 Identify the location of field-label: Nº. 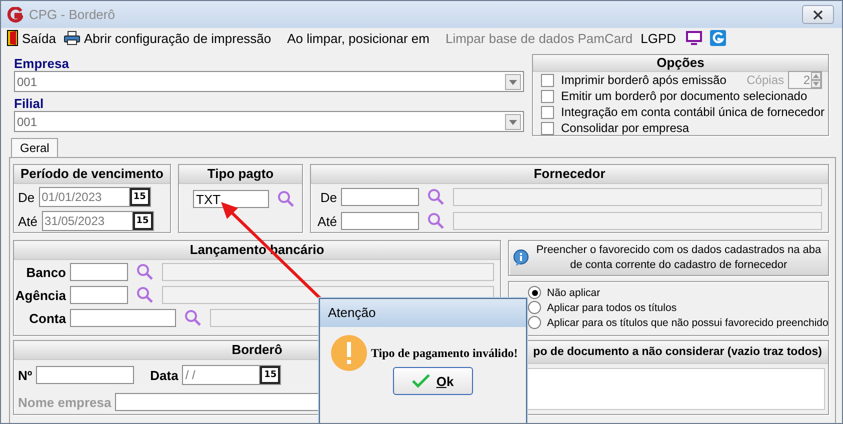
(25, 375).